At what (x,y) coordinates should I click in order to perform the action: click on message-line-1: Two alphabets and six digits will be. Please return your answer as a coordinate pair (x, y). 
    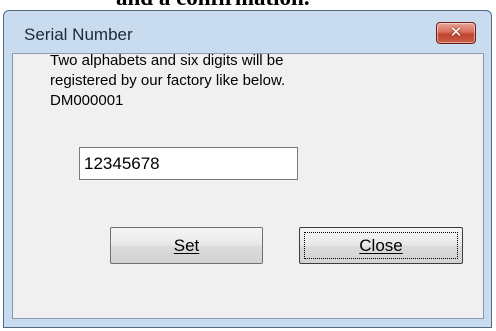
    Looking at the image, I should click on (167, 60).